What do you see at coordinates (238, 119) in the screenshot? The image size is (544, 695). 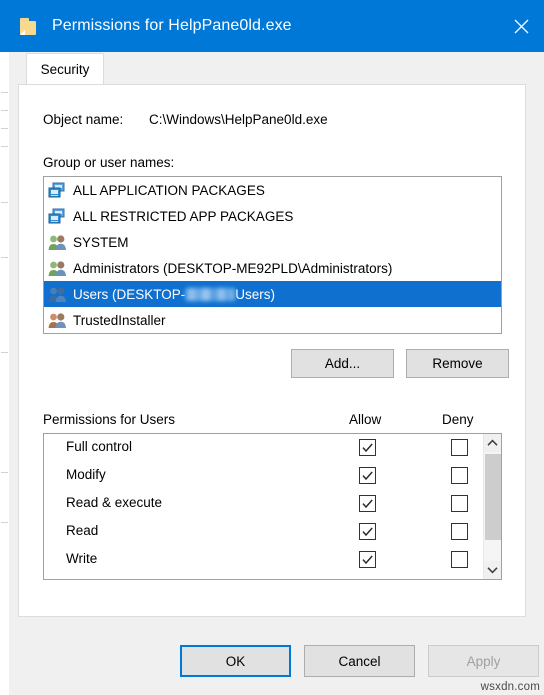 I see `object-name-value: C:\Windows\HelpPane0ld.exe` at bounding box center [238, 119].